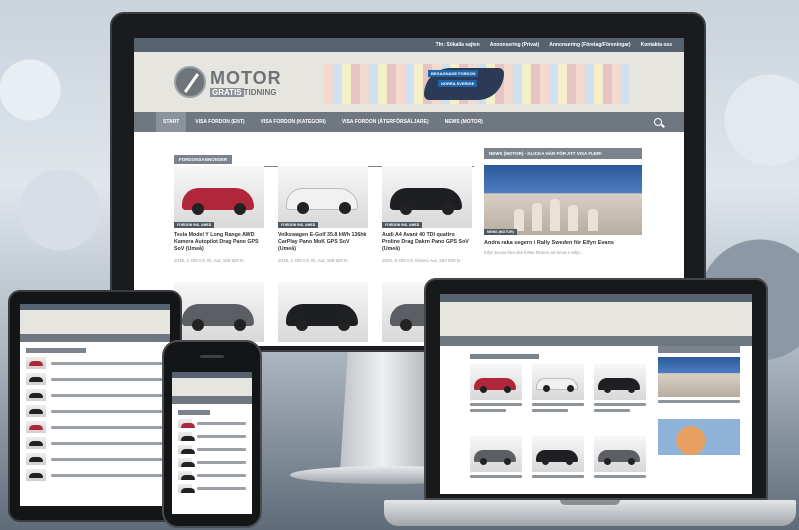  What do you see at coordinates (596, 319) in the screenshot?
I see `mini-header` at bounding box center [596, 319].